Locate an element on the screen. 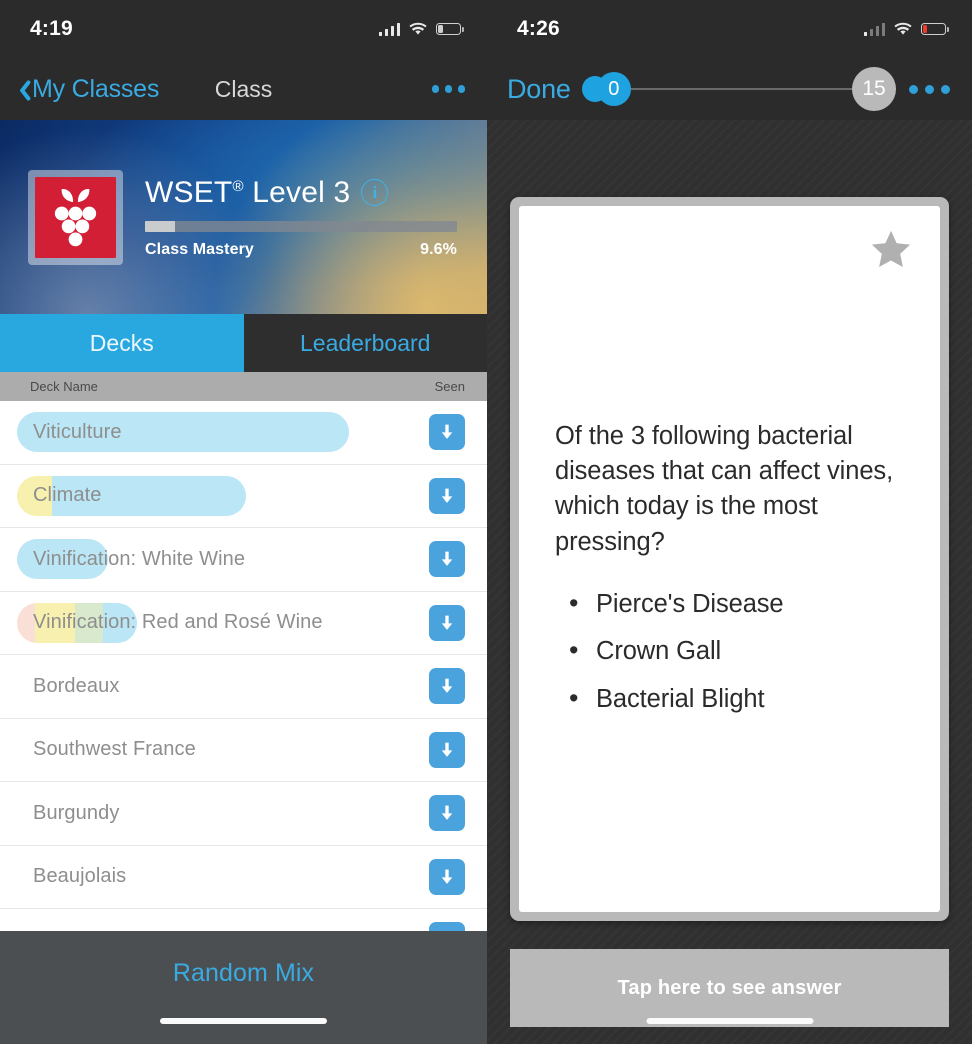 This screenshot has height=1044, width=972. show-answer-label: Tap here to see answer is located at coordinates (729, 987).